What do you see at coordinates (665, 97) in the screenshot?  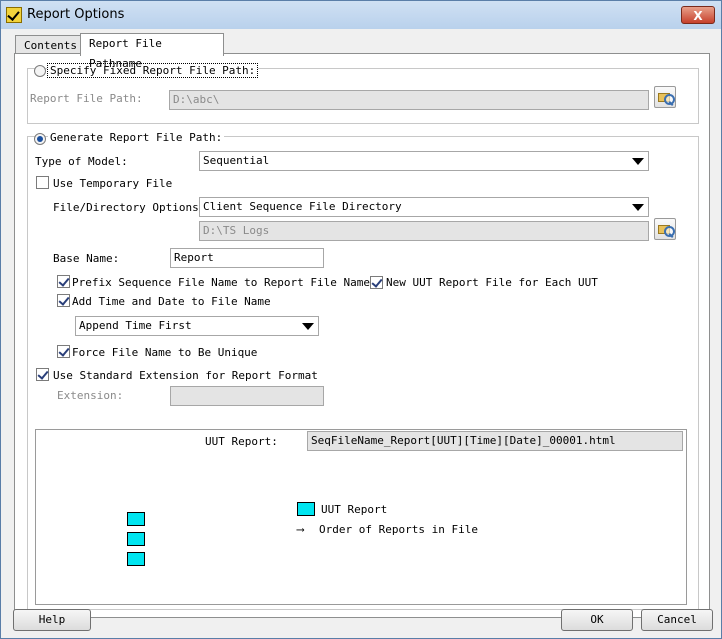 I see `browse-fixed-path-button` at bounding box center [665, 97].